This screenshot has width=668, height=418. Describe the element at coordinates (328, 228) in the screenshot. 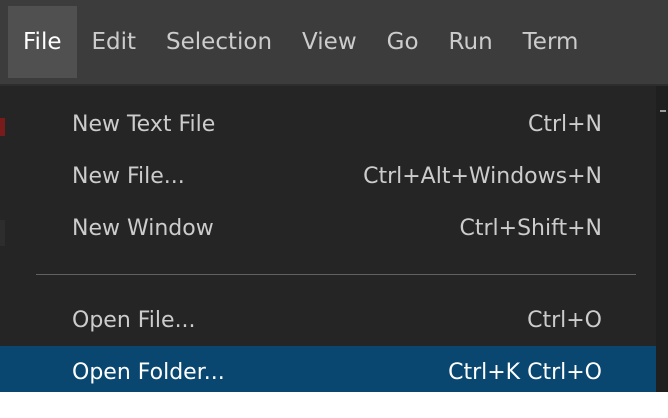

I see `menu-item-new-window: New Window Ctrl+Shift+N` at that location.